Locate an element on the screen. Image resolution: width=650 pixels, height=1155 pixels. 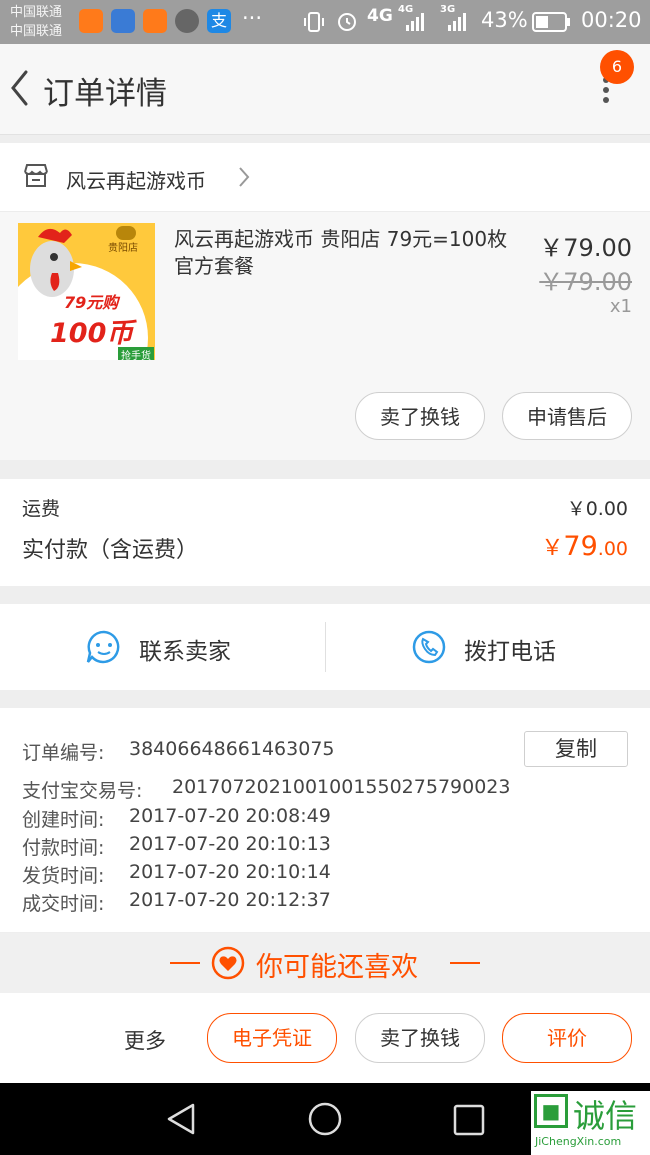
store-icon is located at coordinates (36, 175).